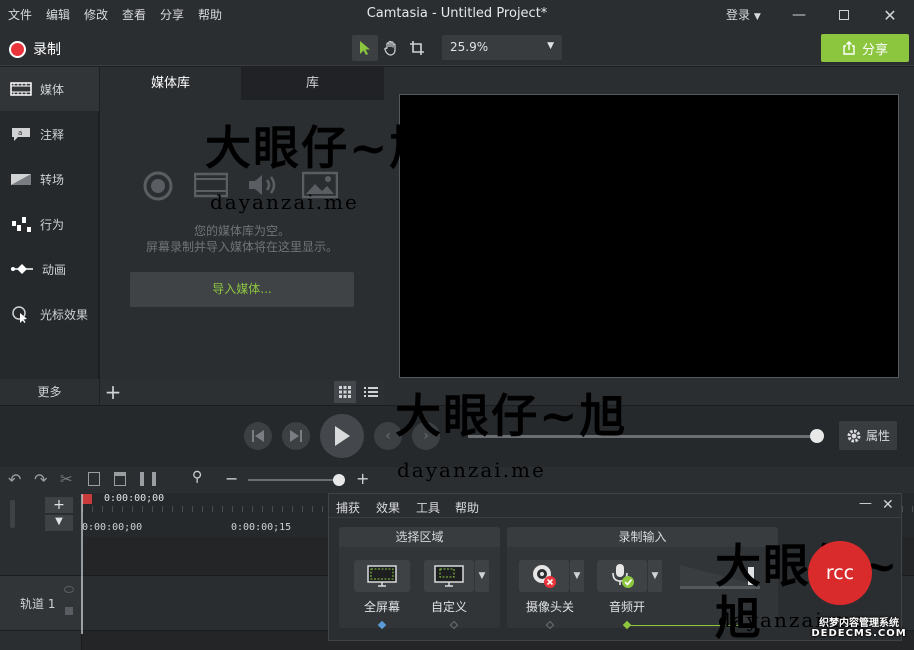 This screenshot has height=650, width=914. I want to click on sidebar-item-behaviors: 行为, so click(49, 224).